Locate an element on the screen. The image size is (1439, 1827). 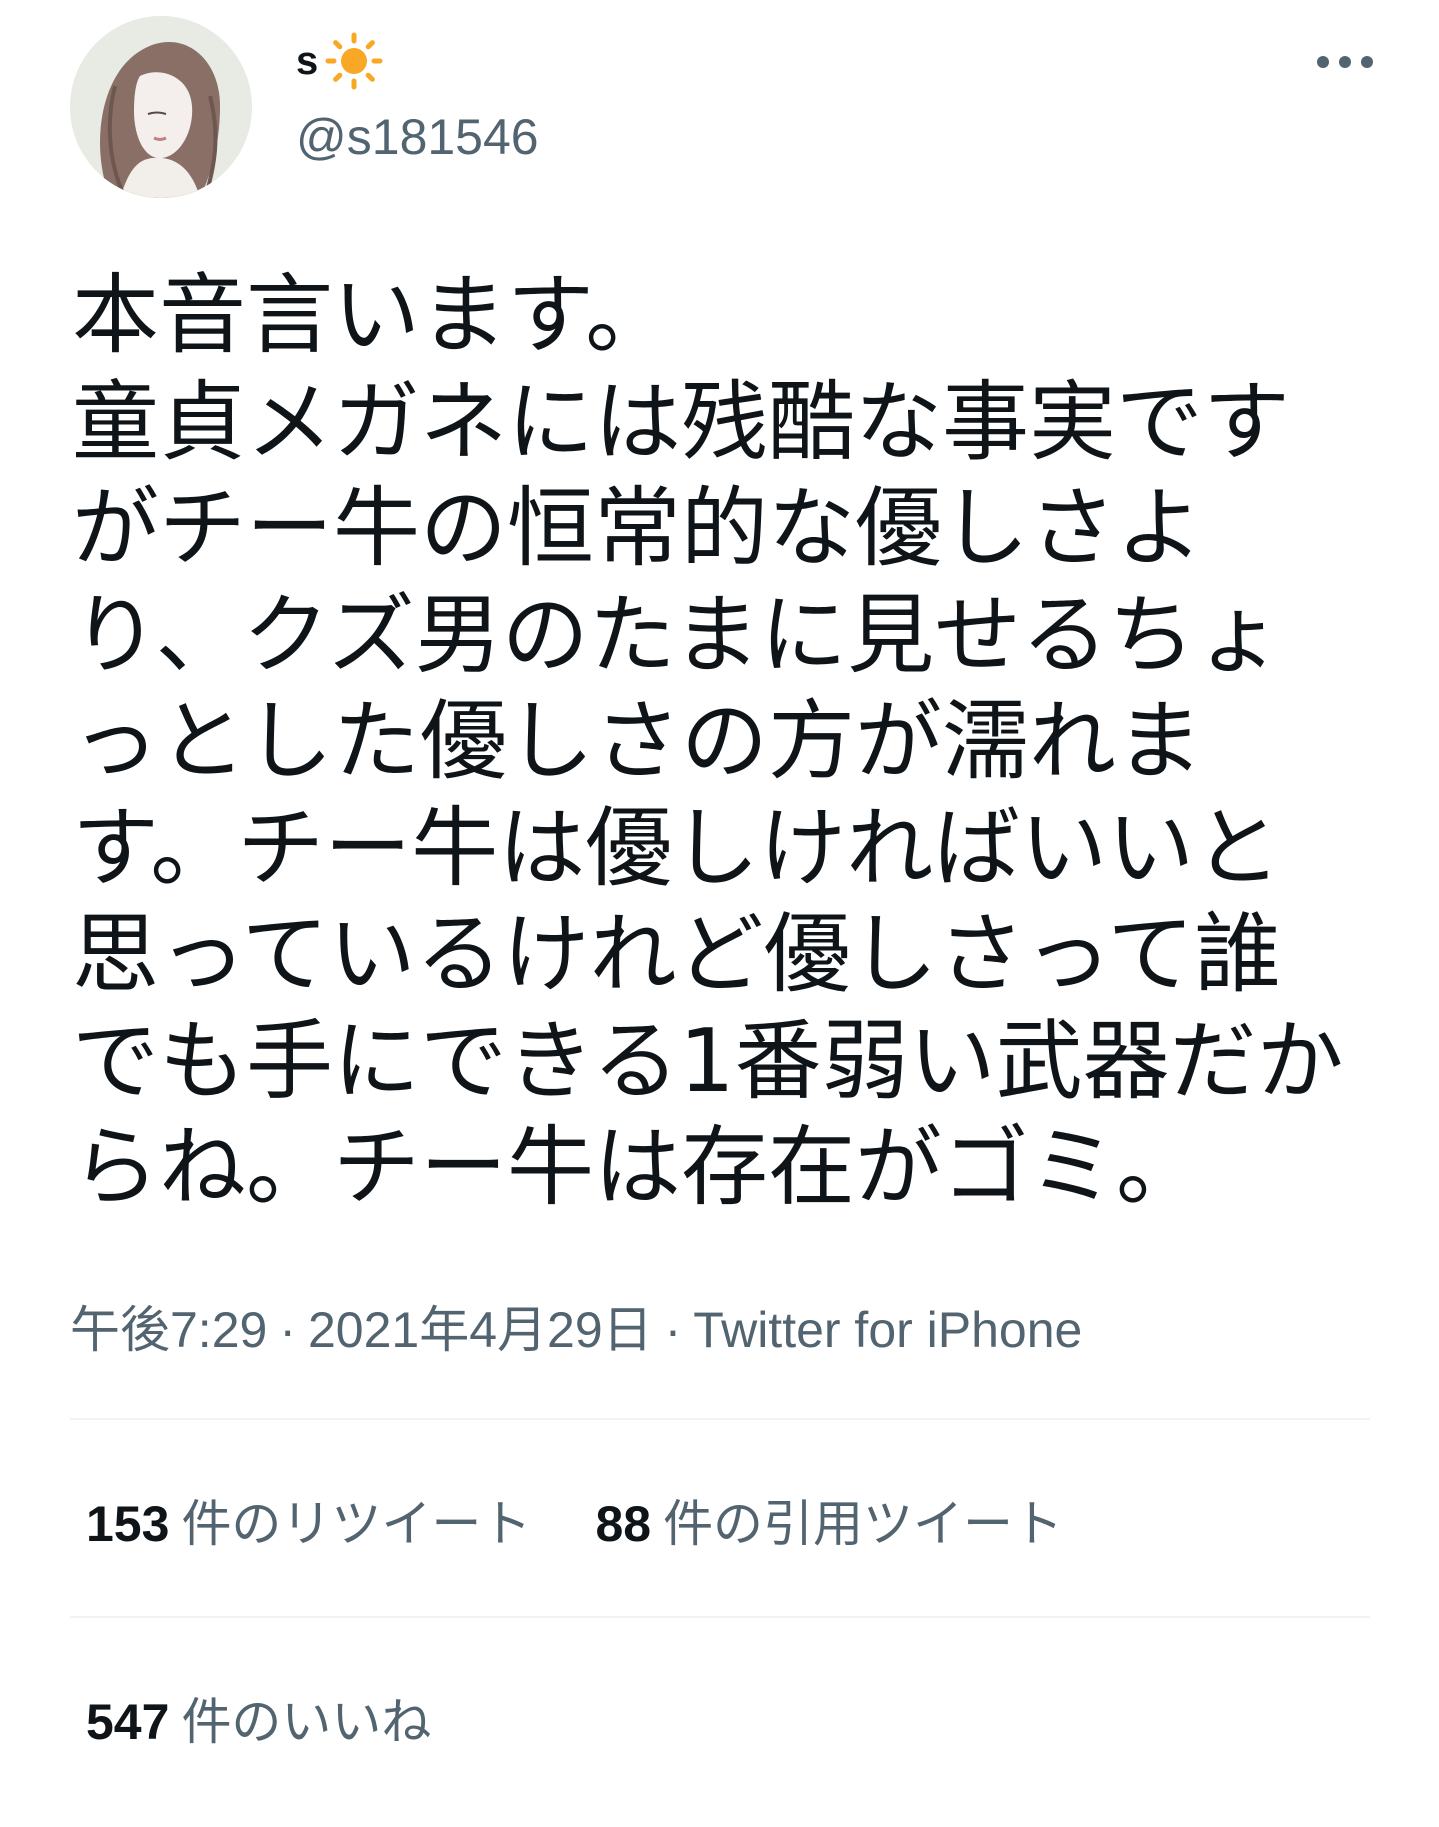
tweet-time: 午後7:29 is located at coordinates (168, 1330).